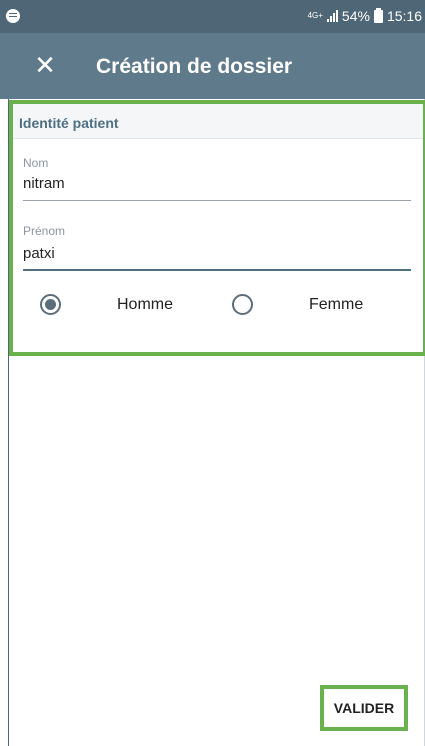 The height and width of the screenshot is (746, 425). I want to click on radio-homme, so click(50, 304).